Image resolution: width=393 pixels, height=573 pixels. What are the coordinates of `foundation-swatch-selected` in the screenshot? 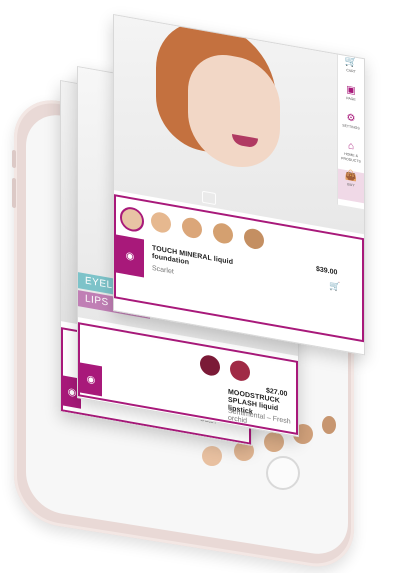 It's located at (132, 219).